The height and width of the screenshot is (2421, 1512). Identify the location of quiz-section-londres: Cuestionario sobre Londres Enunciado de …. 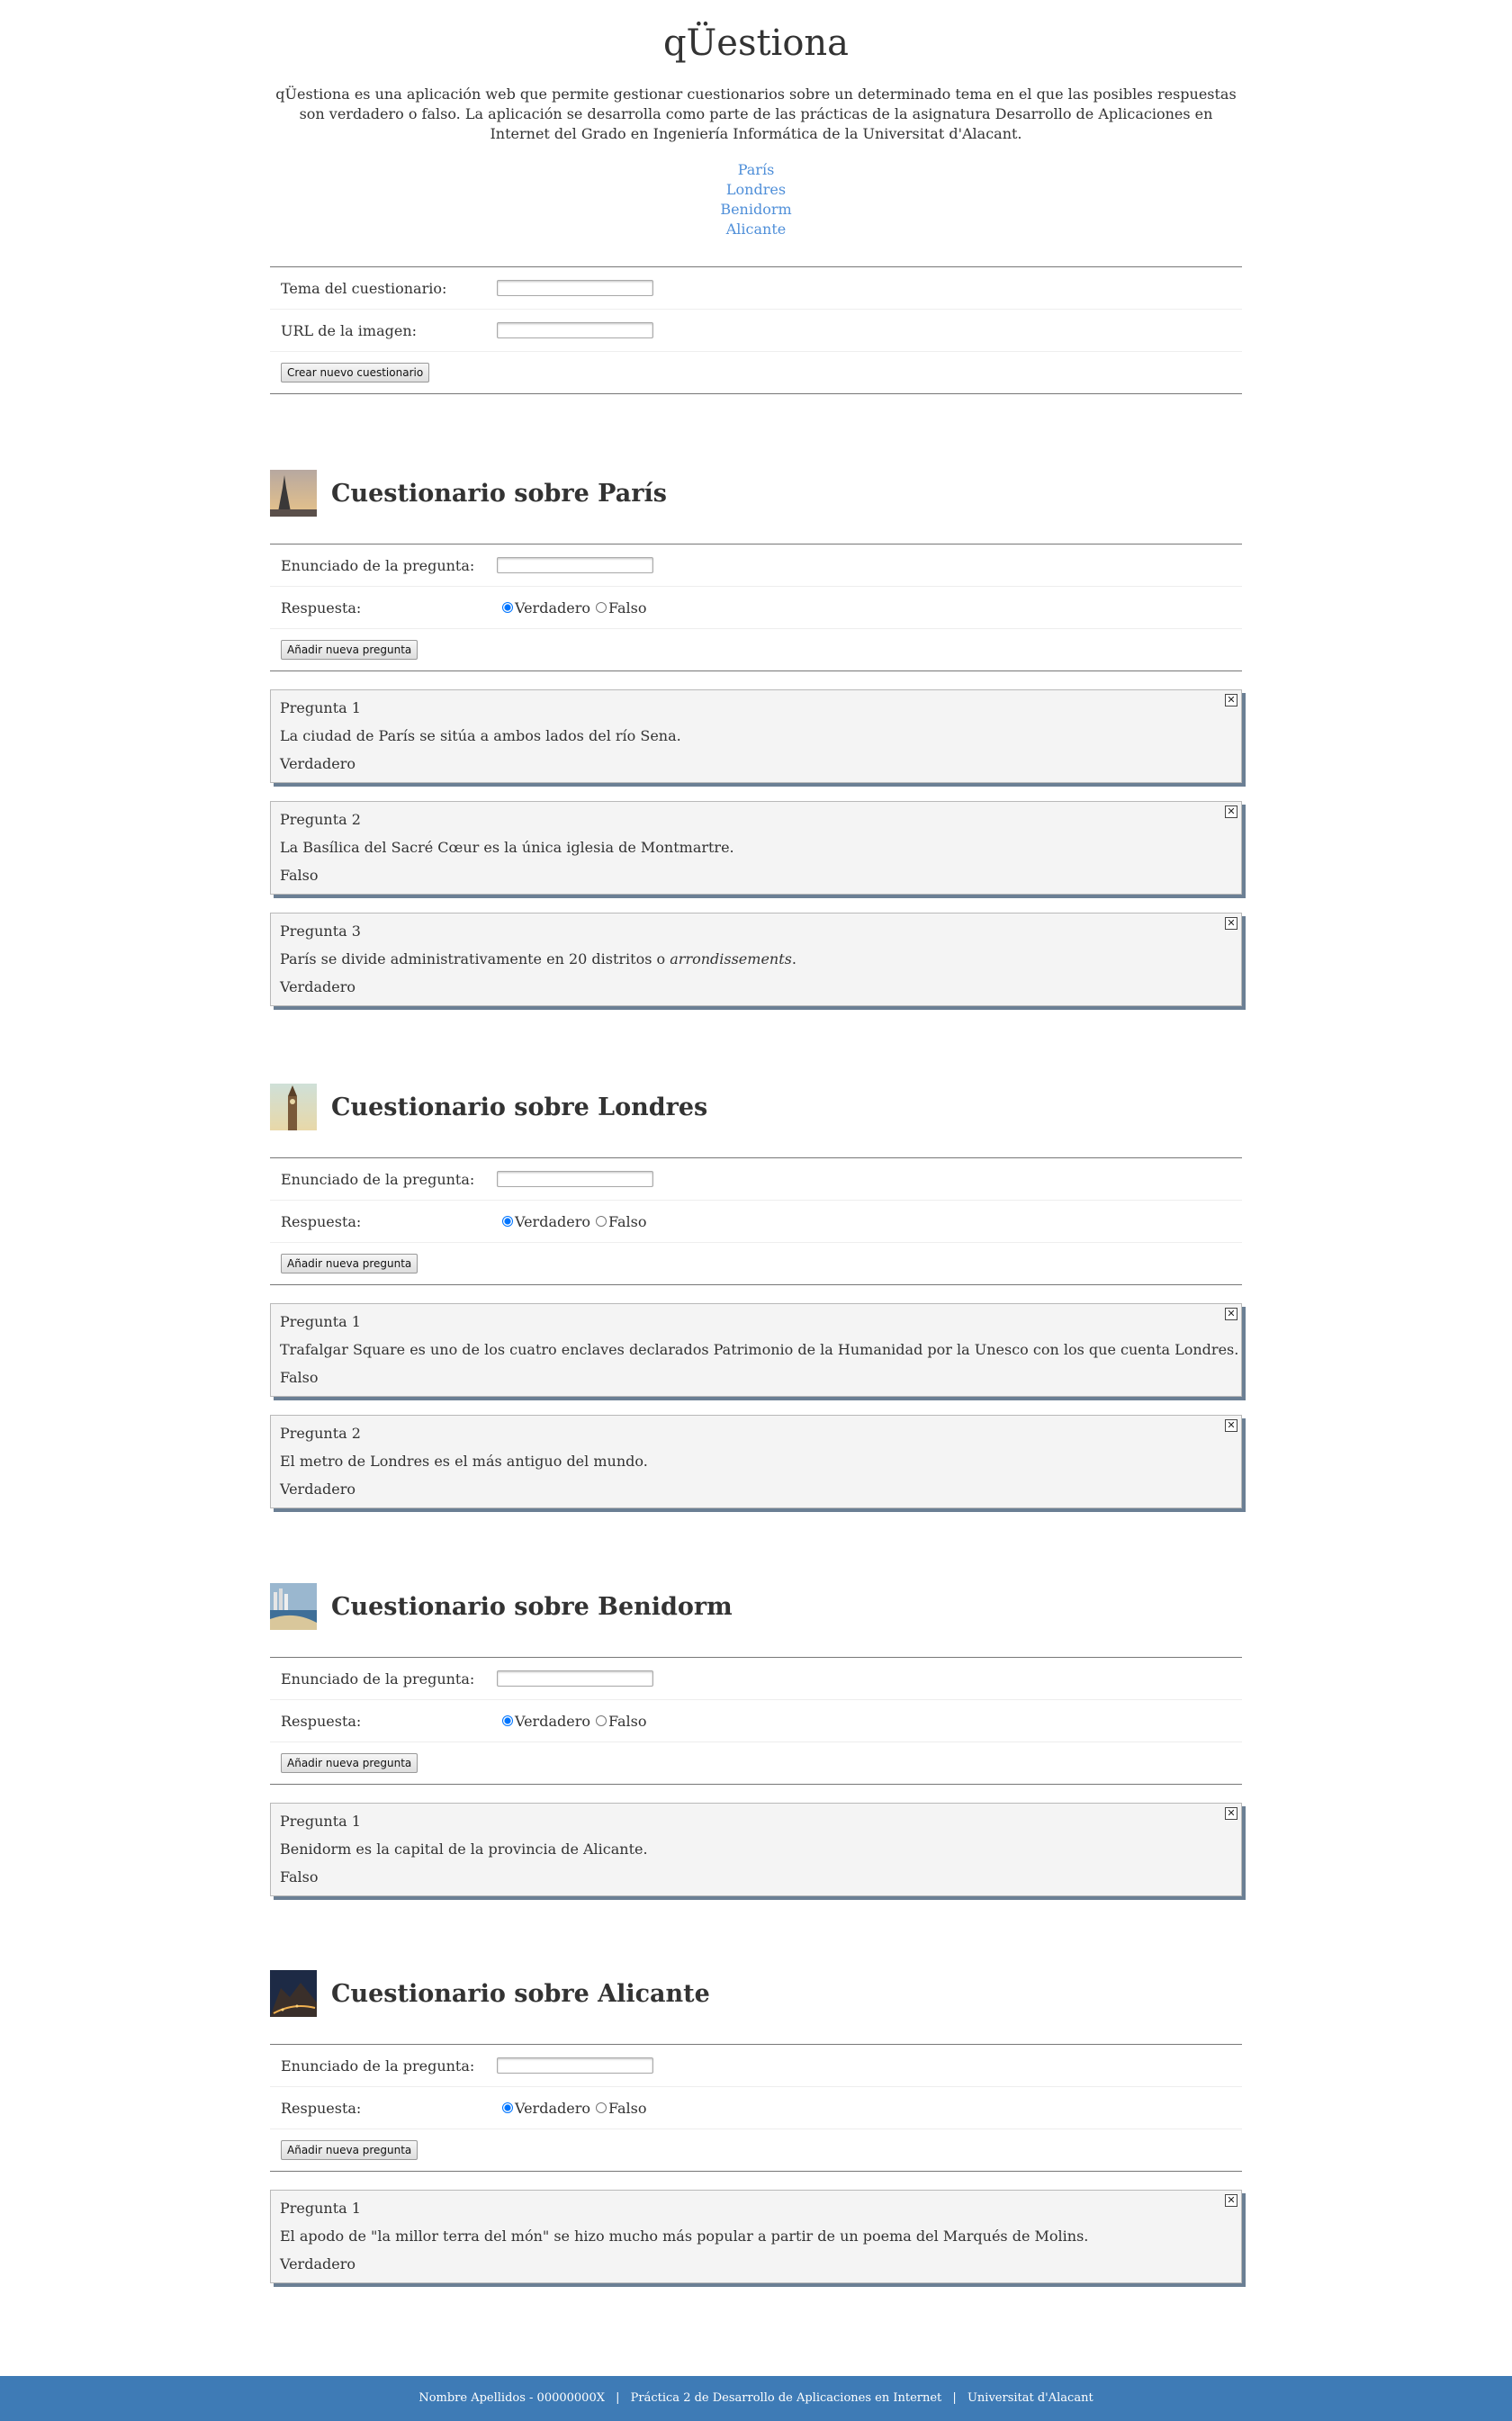
(756, 1296).